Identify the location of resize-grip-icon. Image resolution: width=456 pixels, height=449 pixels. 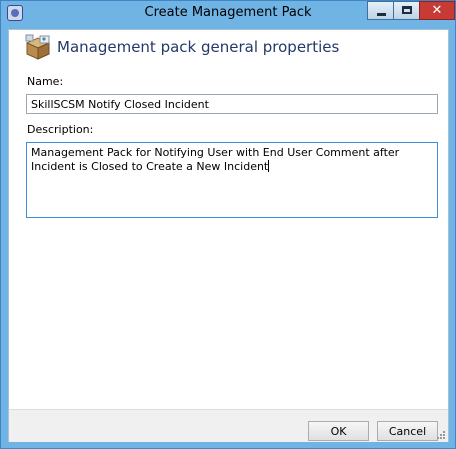
(441, 435).